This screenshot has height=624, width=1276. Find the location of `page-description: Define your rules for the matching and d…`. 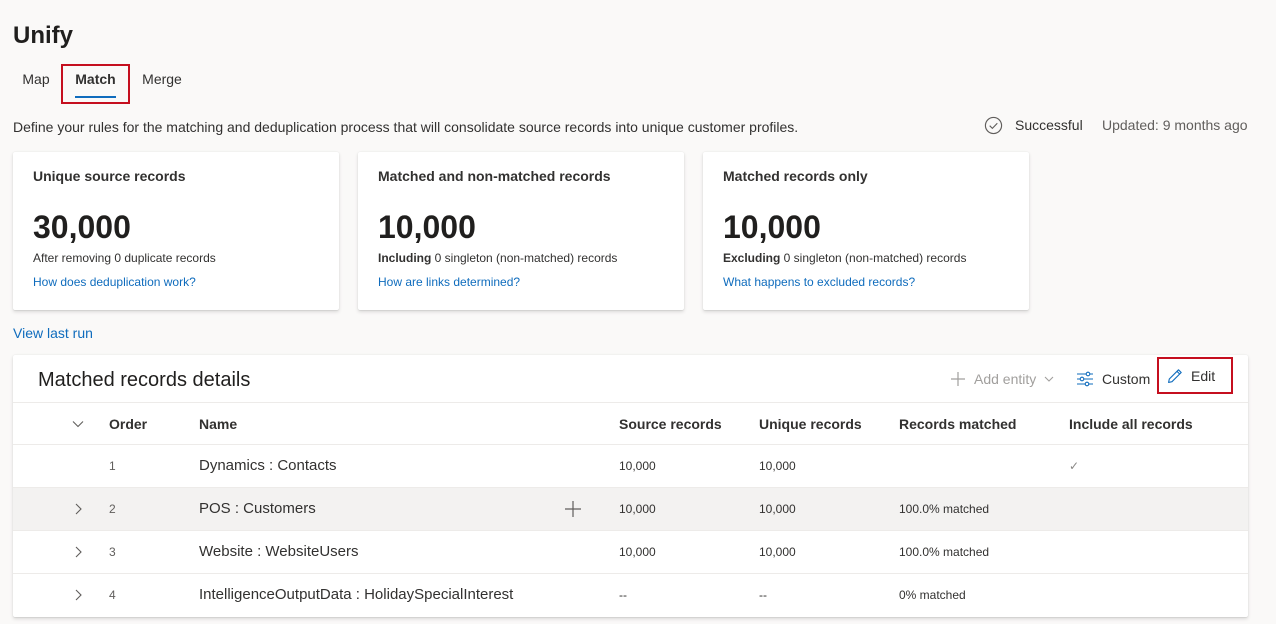

page-description: Define your rules for the matching and d… is located at coordinates (406, 127).